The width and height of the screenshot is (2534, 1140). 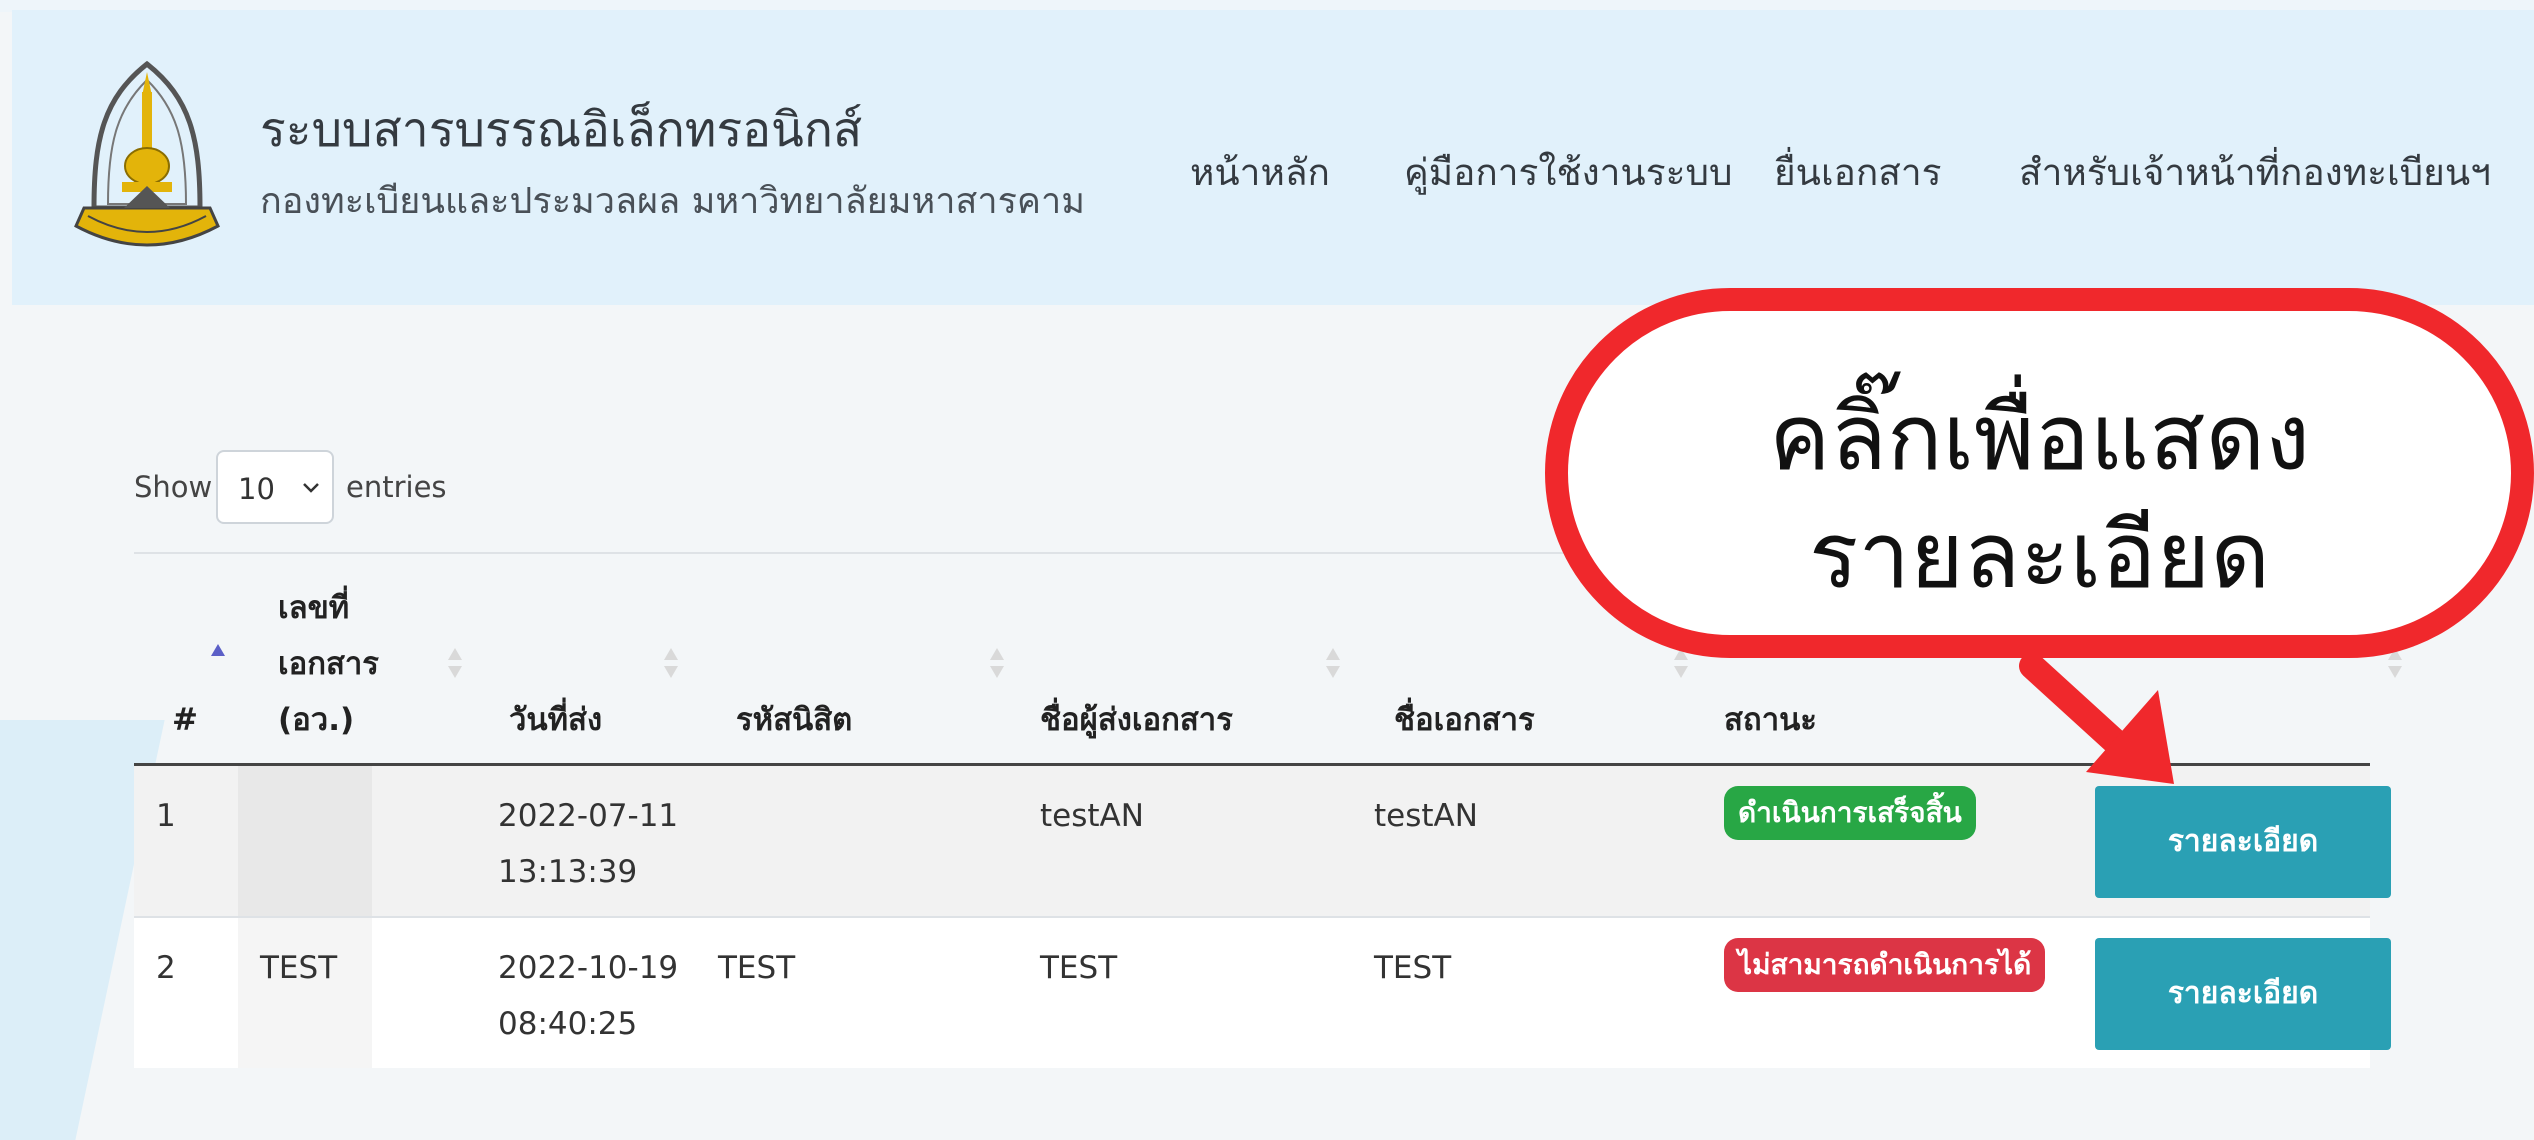 What do you see at coordinates (173, 487) in the screenshot?
I see `length-show-label: Show` at bounding box center [173, 487].